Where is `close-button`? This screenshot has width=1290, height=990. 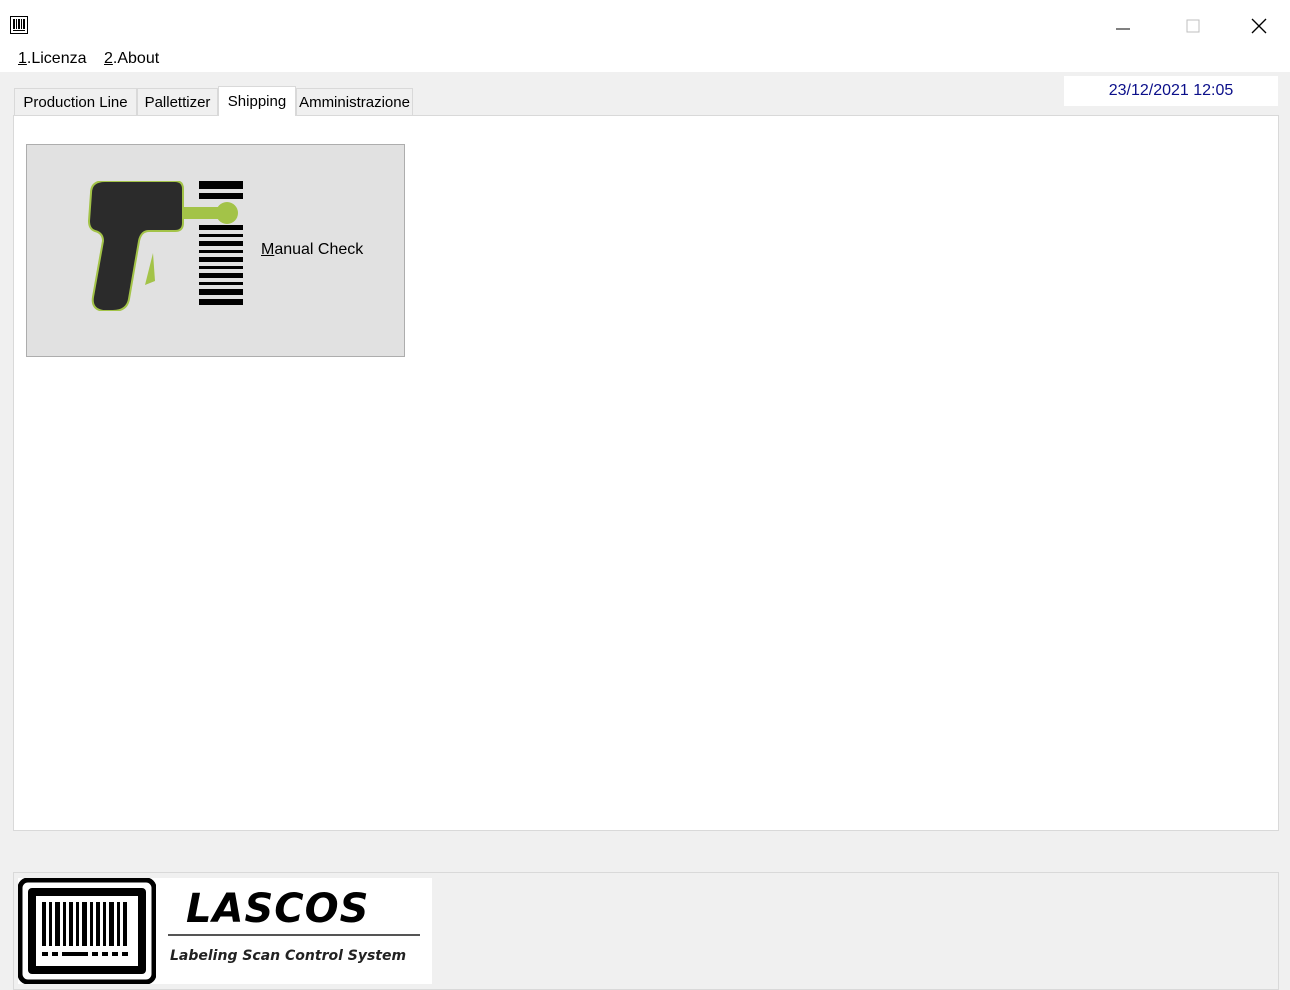
close-button is located at coordinates (1259, 26).